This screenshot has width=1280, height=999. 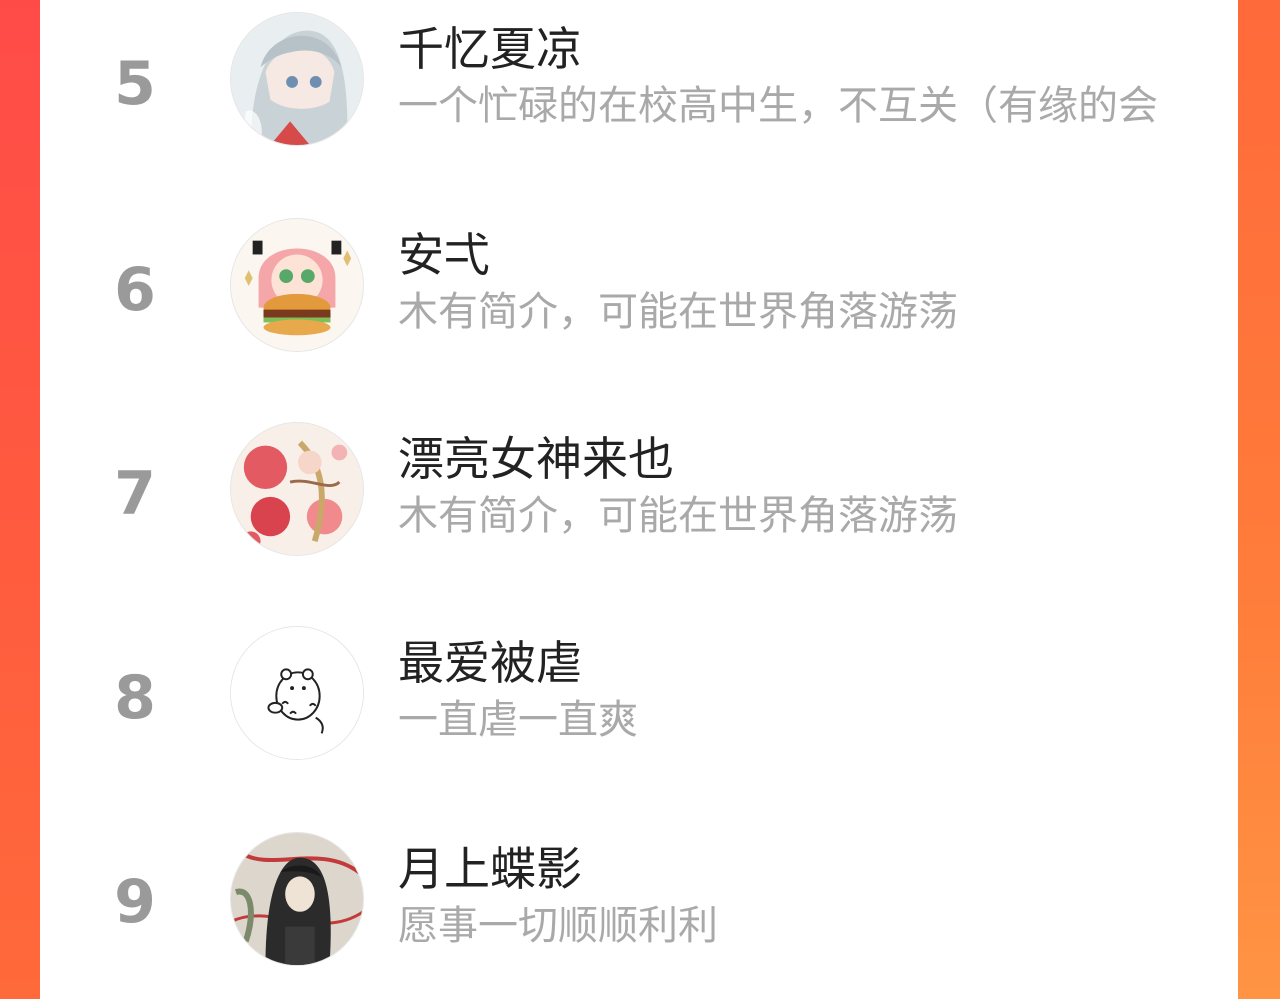 What do you see at coordinates (490, 49) in the screenshot?
I see `user-name: 千忆夏凉` at bounding box center [490, 49].